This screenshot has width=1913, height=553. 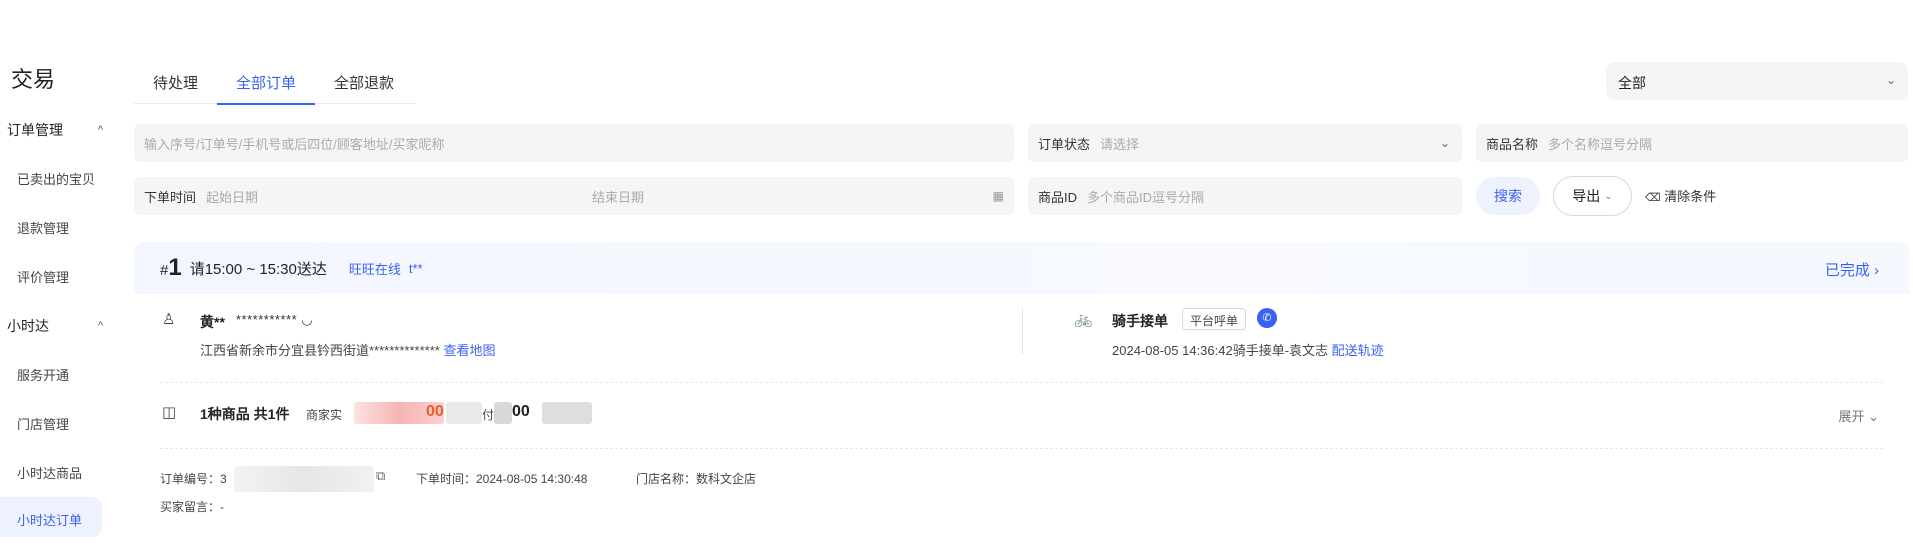 What do you see at coordinates (1021, 415) in the screenshot?
I see `goods-row: ◫ 1种商品 共1件 商家实 00 付 00 展开 ⌄` at bounding box center [1021, 415].